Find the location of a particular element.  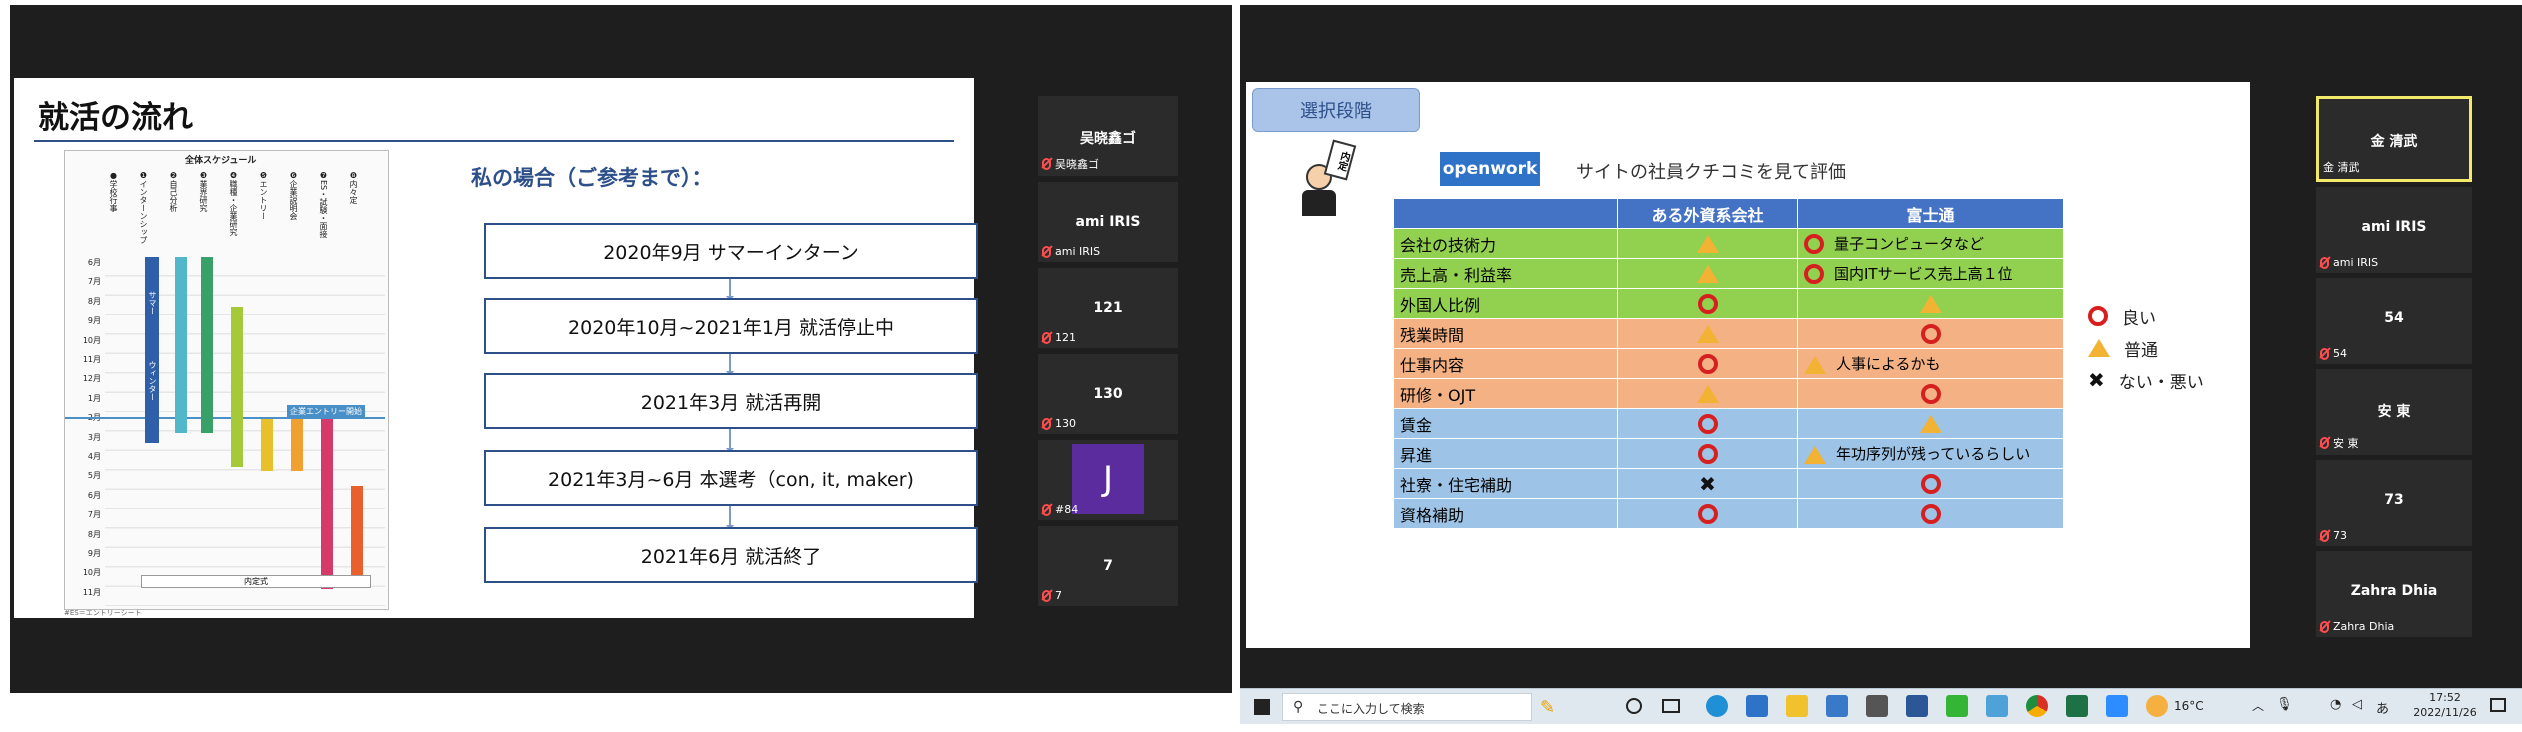

participant-label: ami IRIS is located at coordinates (2349, 262).